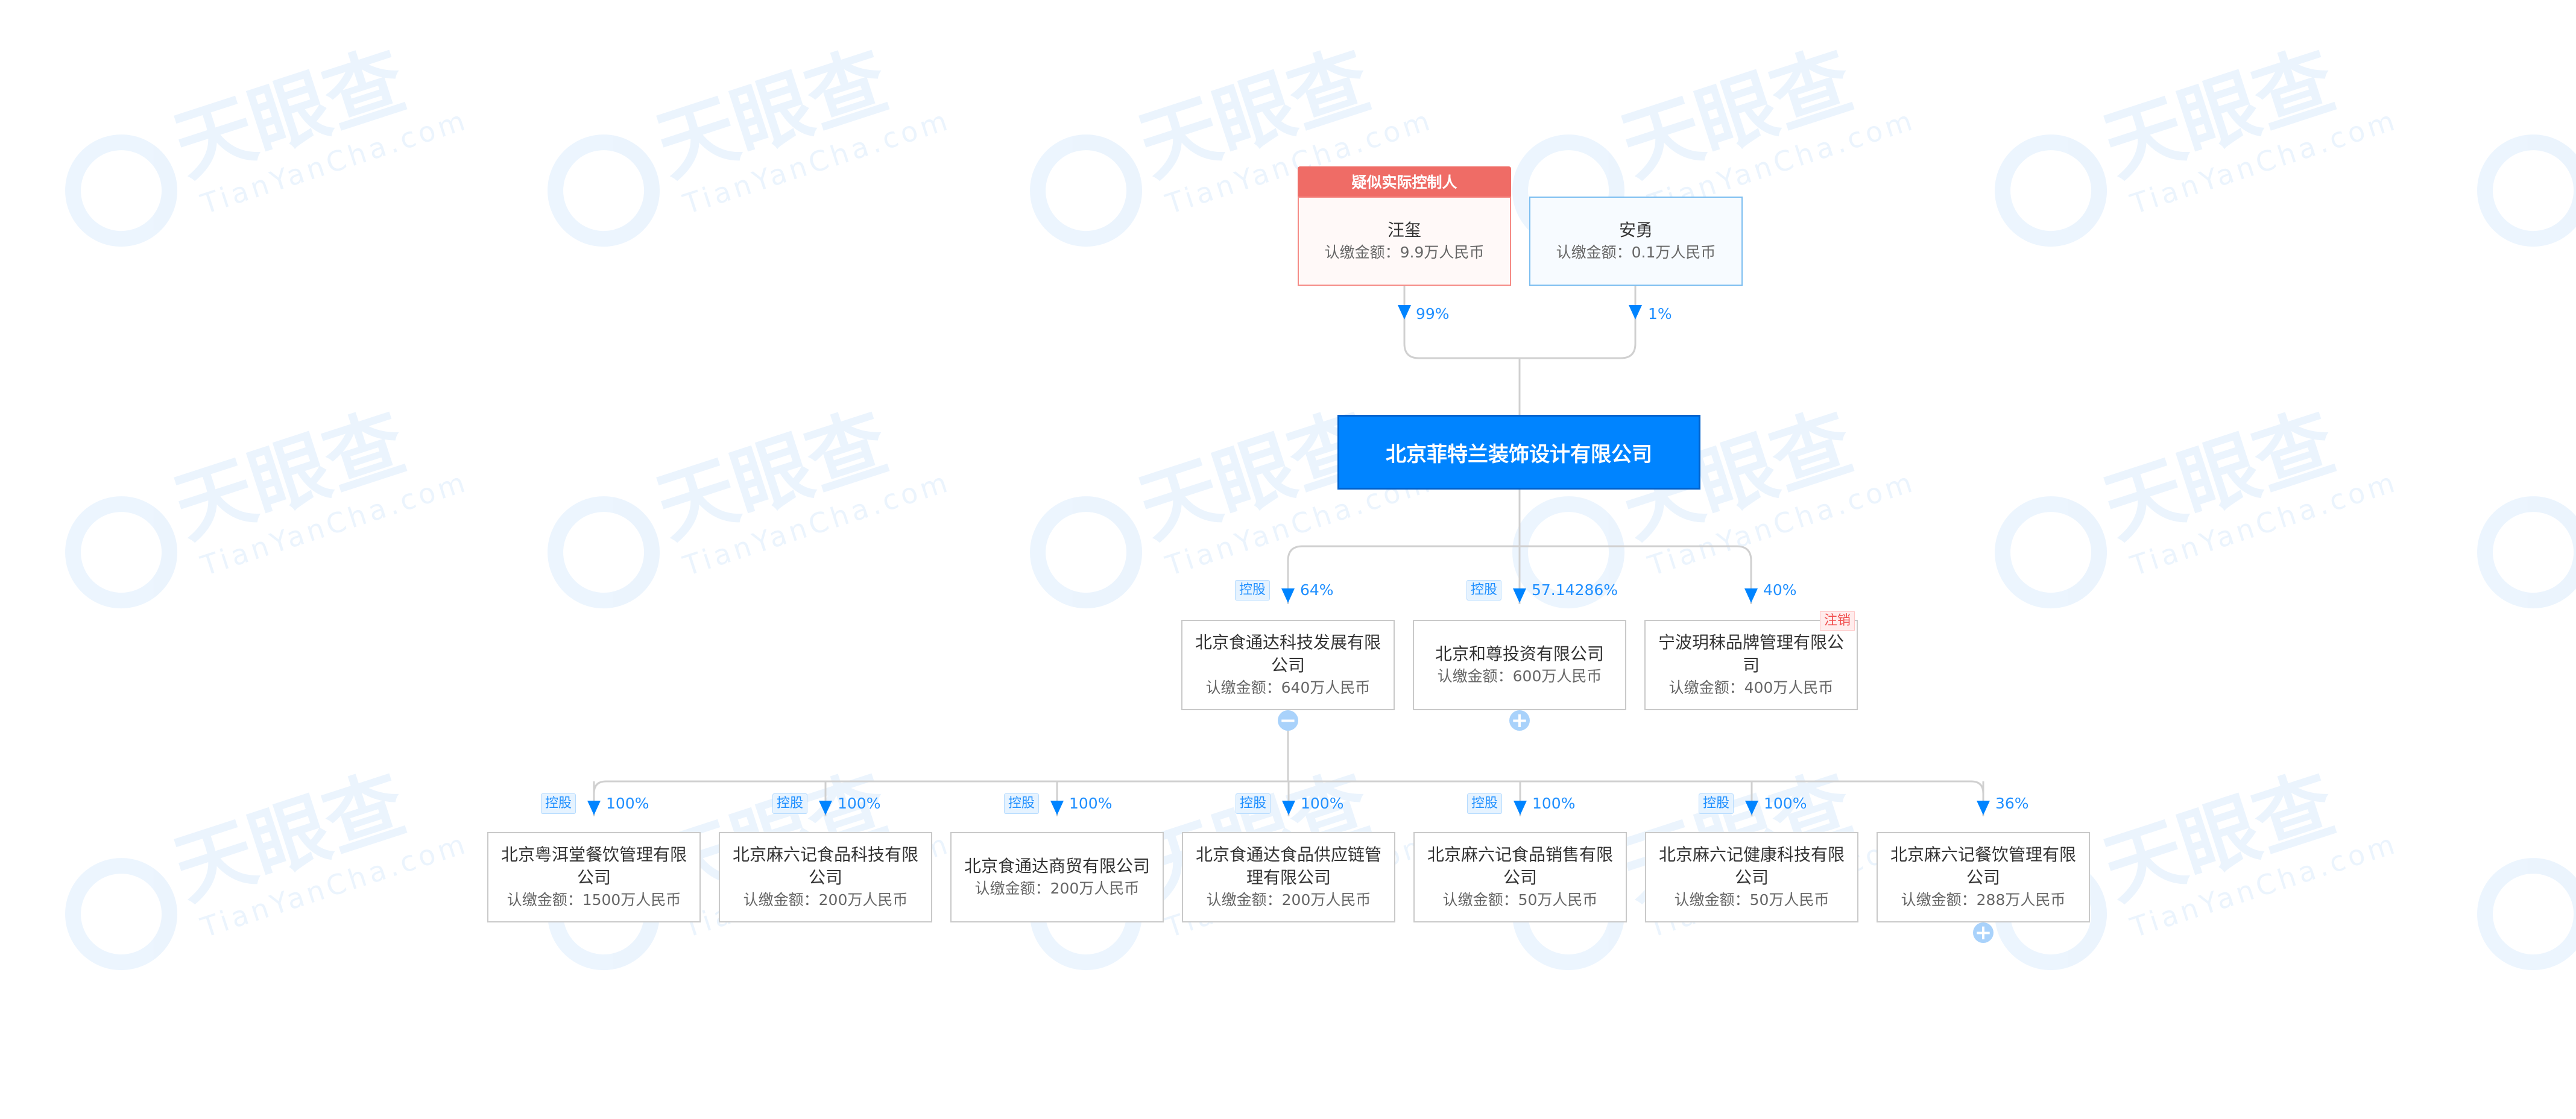  Describe the element at coordinates (1404, 184) in the screenshot. I see `controller-label: 疑似实际控制人` at that location.